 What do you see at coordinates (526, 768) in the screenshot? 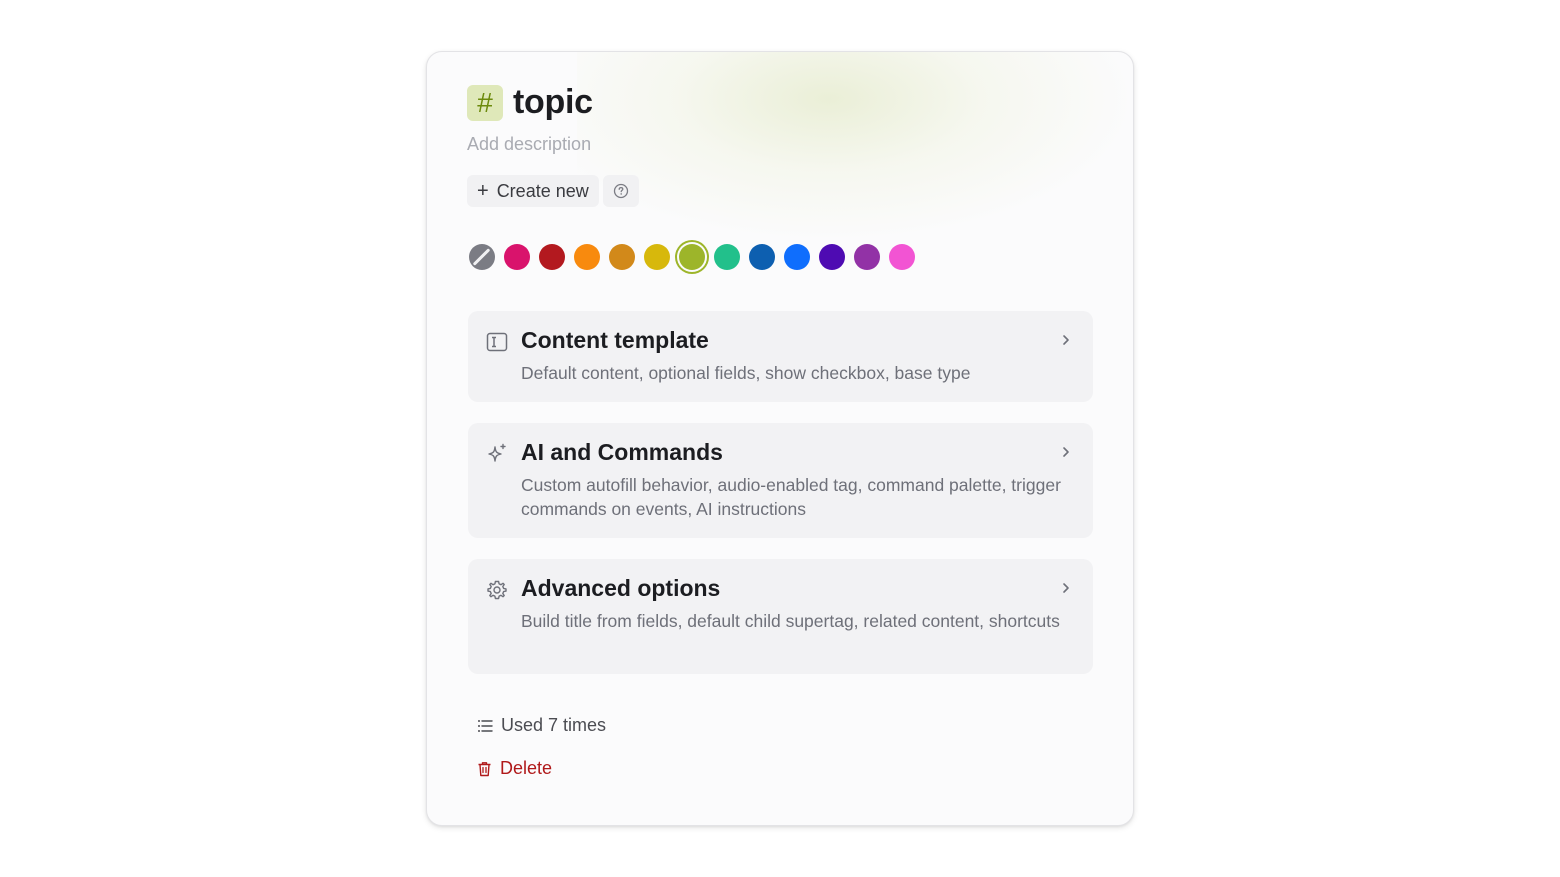
I see `delete-label: Delete` at bounding box center [526, 768].